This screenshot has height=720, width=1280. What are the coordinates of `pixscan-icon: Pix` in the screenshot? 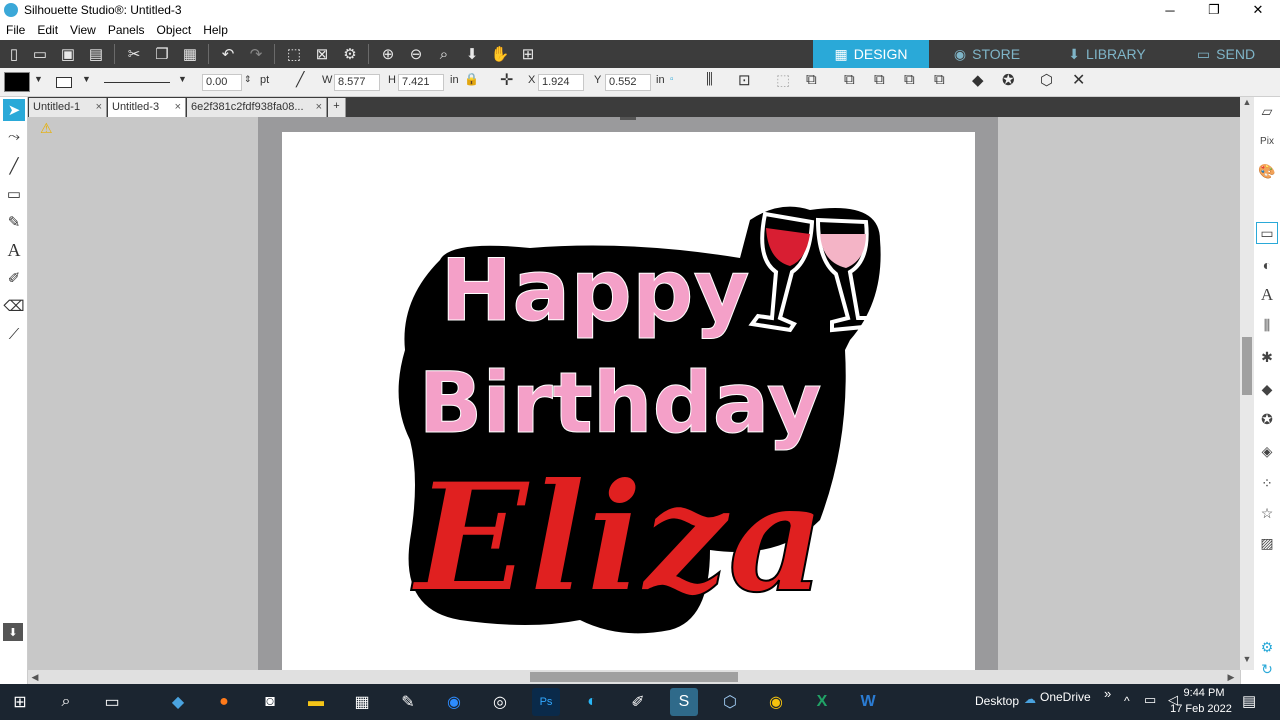 It's located at (1267, 141).